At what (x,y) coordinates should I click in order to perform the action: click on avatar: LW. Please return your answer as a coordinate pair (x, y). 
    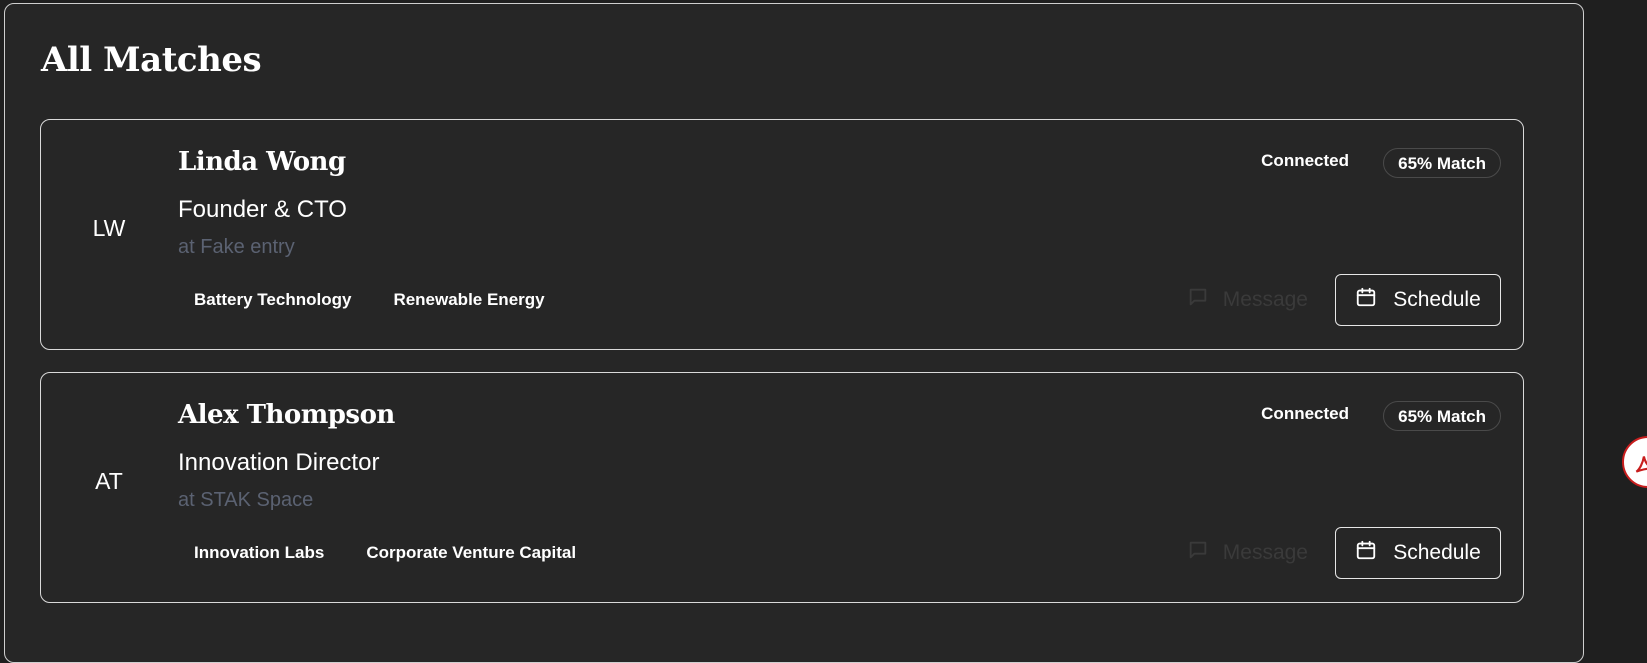
    Looking at the image, I should click on (109, 228).